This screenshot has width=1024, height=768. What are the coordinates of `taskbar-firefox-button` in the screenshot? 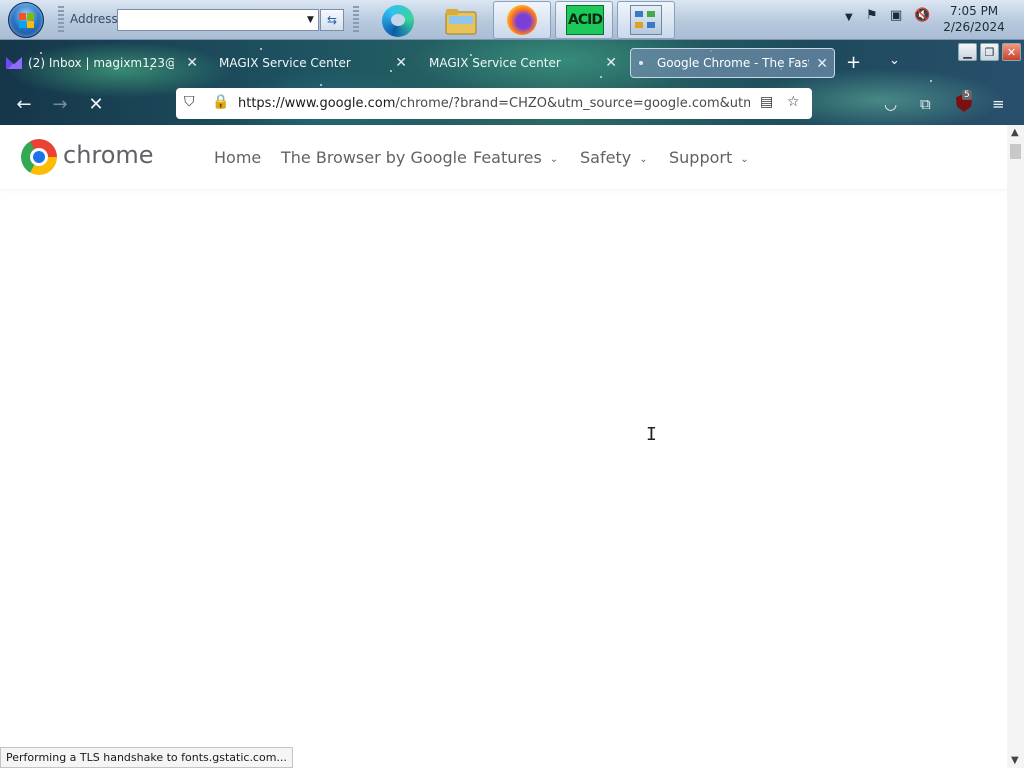 It's located at (522, 20).